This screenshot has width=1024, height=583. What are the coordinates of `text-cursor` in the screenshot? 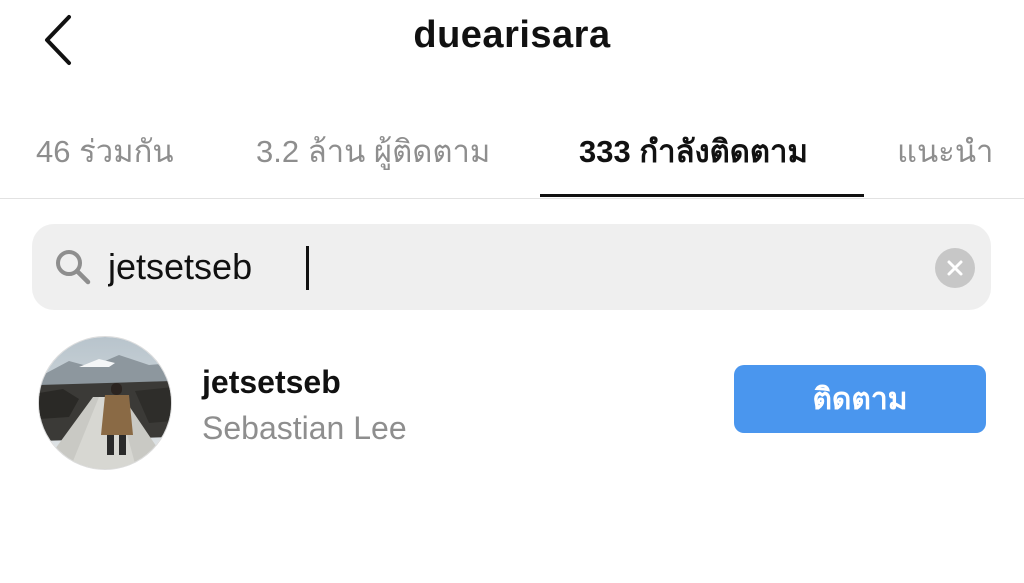 It's located at (307, 268).